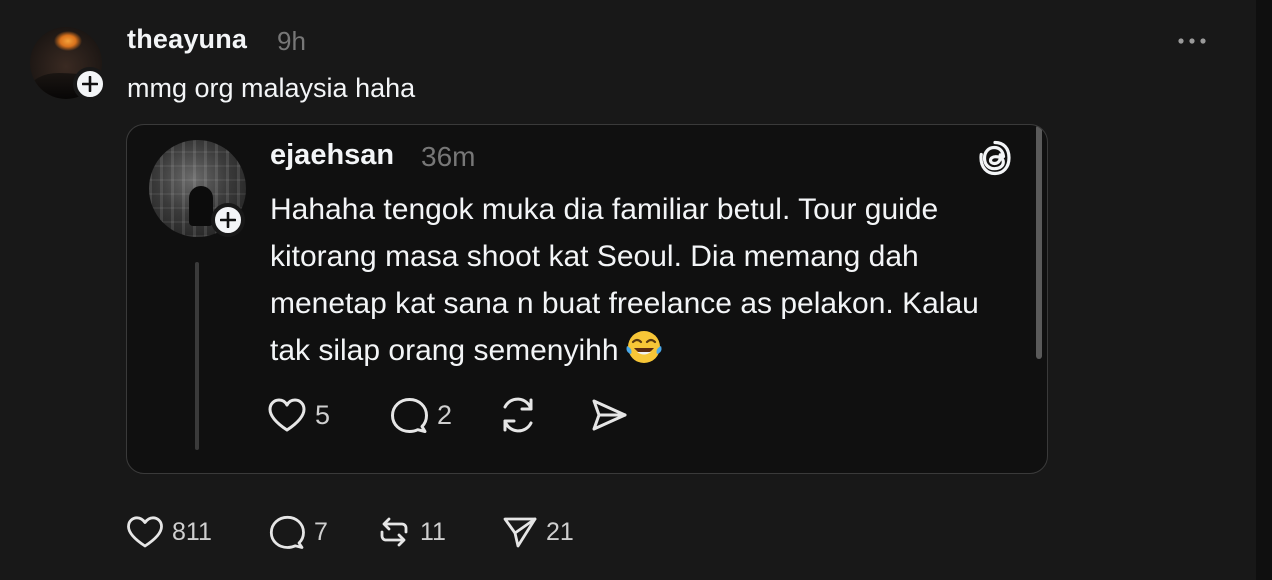 The width and height of the screenshot is (1272, 580). I want to click on face-with-tears-of-joy-icon, so click(644, 347).